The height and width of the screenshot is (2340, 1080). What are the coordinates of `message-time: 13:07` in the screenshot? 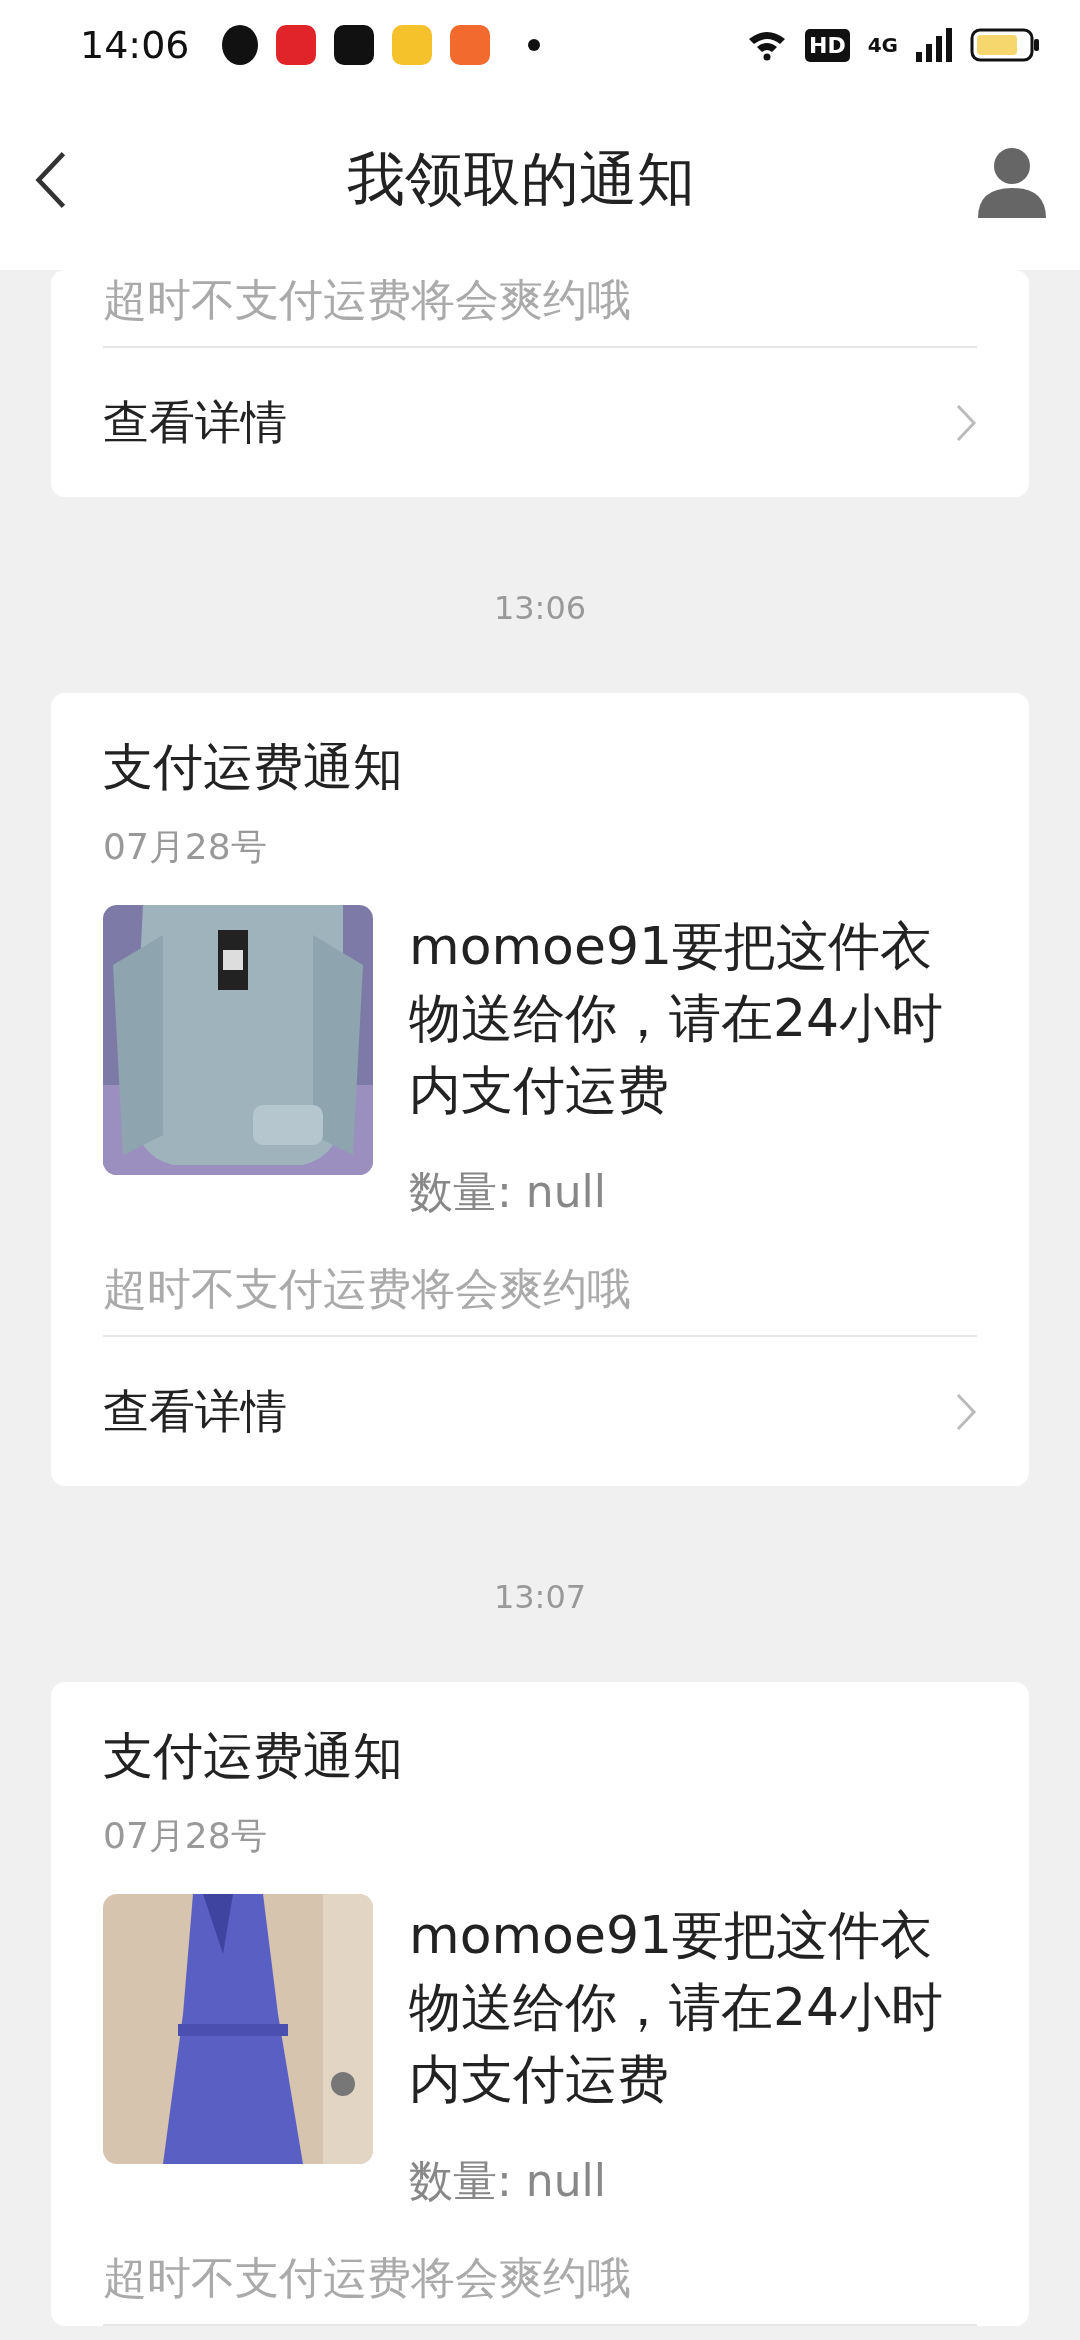 It's located at (540, 1597).